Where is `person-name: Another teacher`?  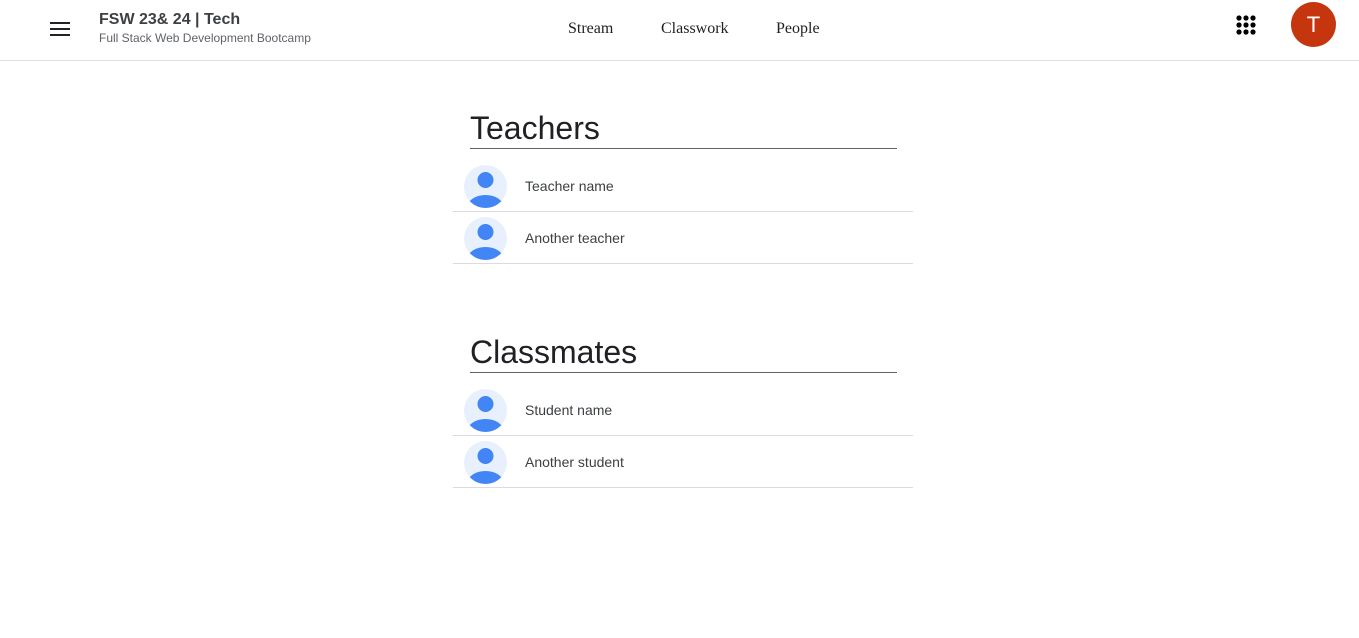 person-name: Another teacher is located at coordinates (575, 238).